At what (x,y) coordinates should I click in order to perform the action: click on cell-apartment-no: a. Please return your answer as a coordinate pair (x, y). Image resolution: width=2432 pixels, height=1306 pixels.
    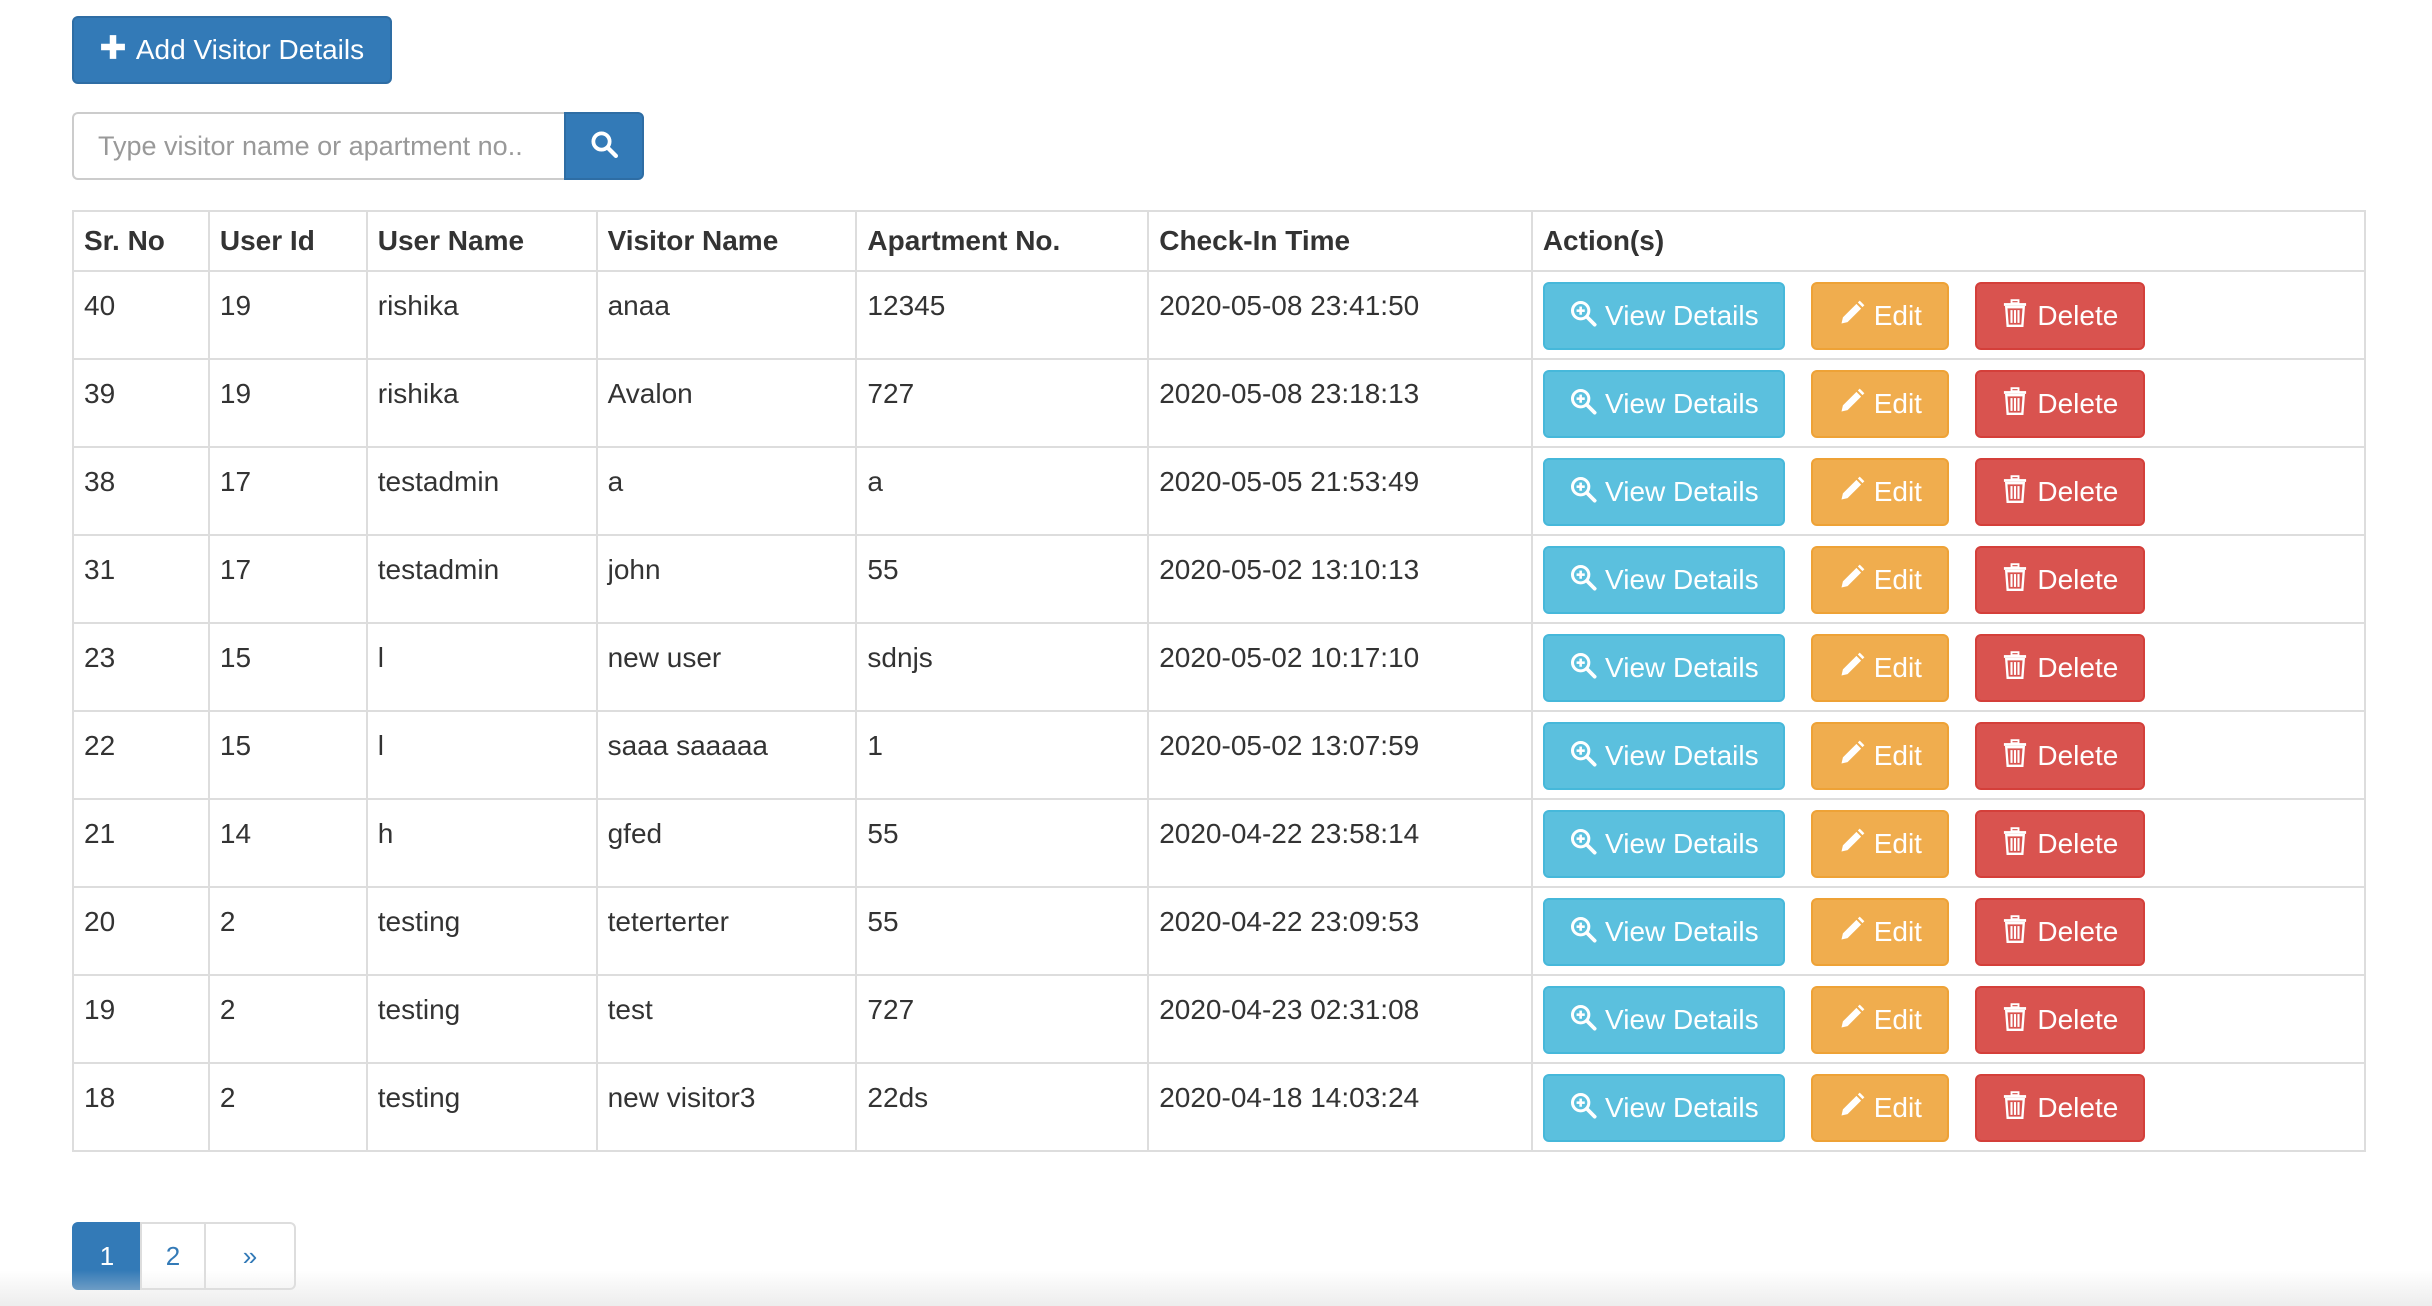
    Looking at the image, I should click on (1002, 491).